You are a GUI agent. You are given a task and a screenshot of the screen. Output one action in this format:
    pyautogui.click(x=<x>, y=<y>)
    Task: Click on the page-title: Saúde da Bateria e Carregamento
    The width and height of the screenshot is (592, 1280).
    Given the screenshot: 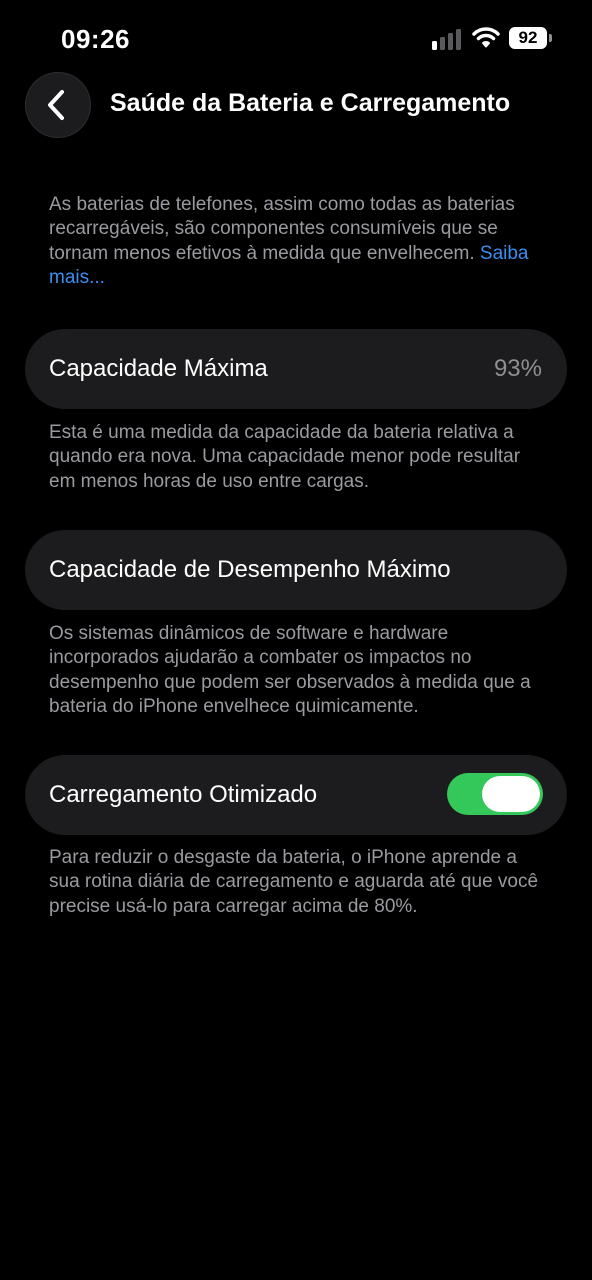 What is the action you would take?
    pyautogui.click(x=310, y=103)
    